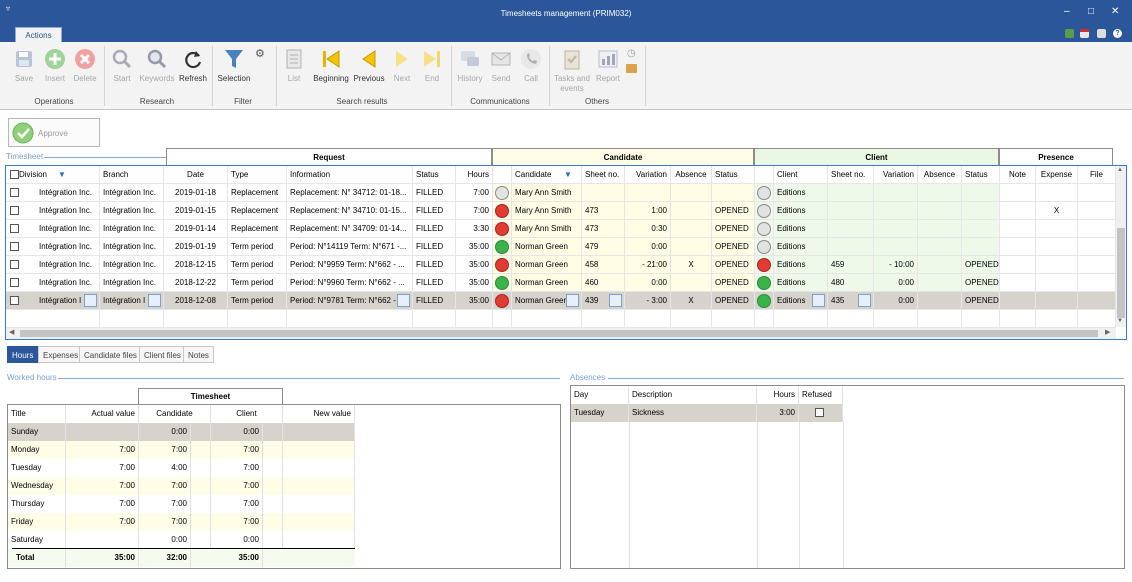  What do you see at coordinates (90, 300) in the screenshot?
I see `division-lookup-icon` at bounding box center [90, 300].